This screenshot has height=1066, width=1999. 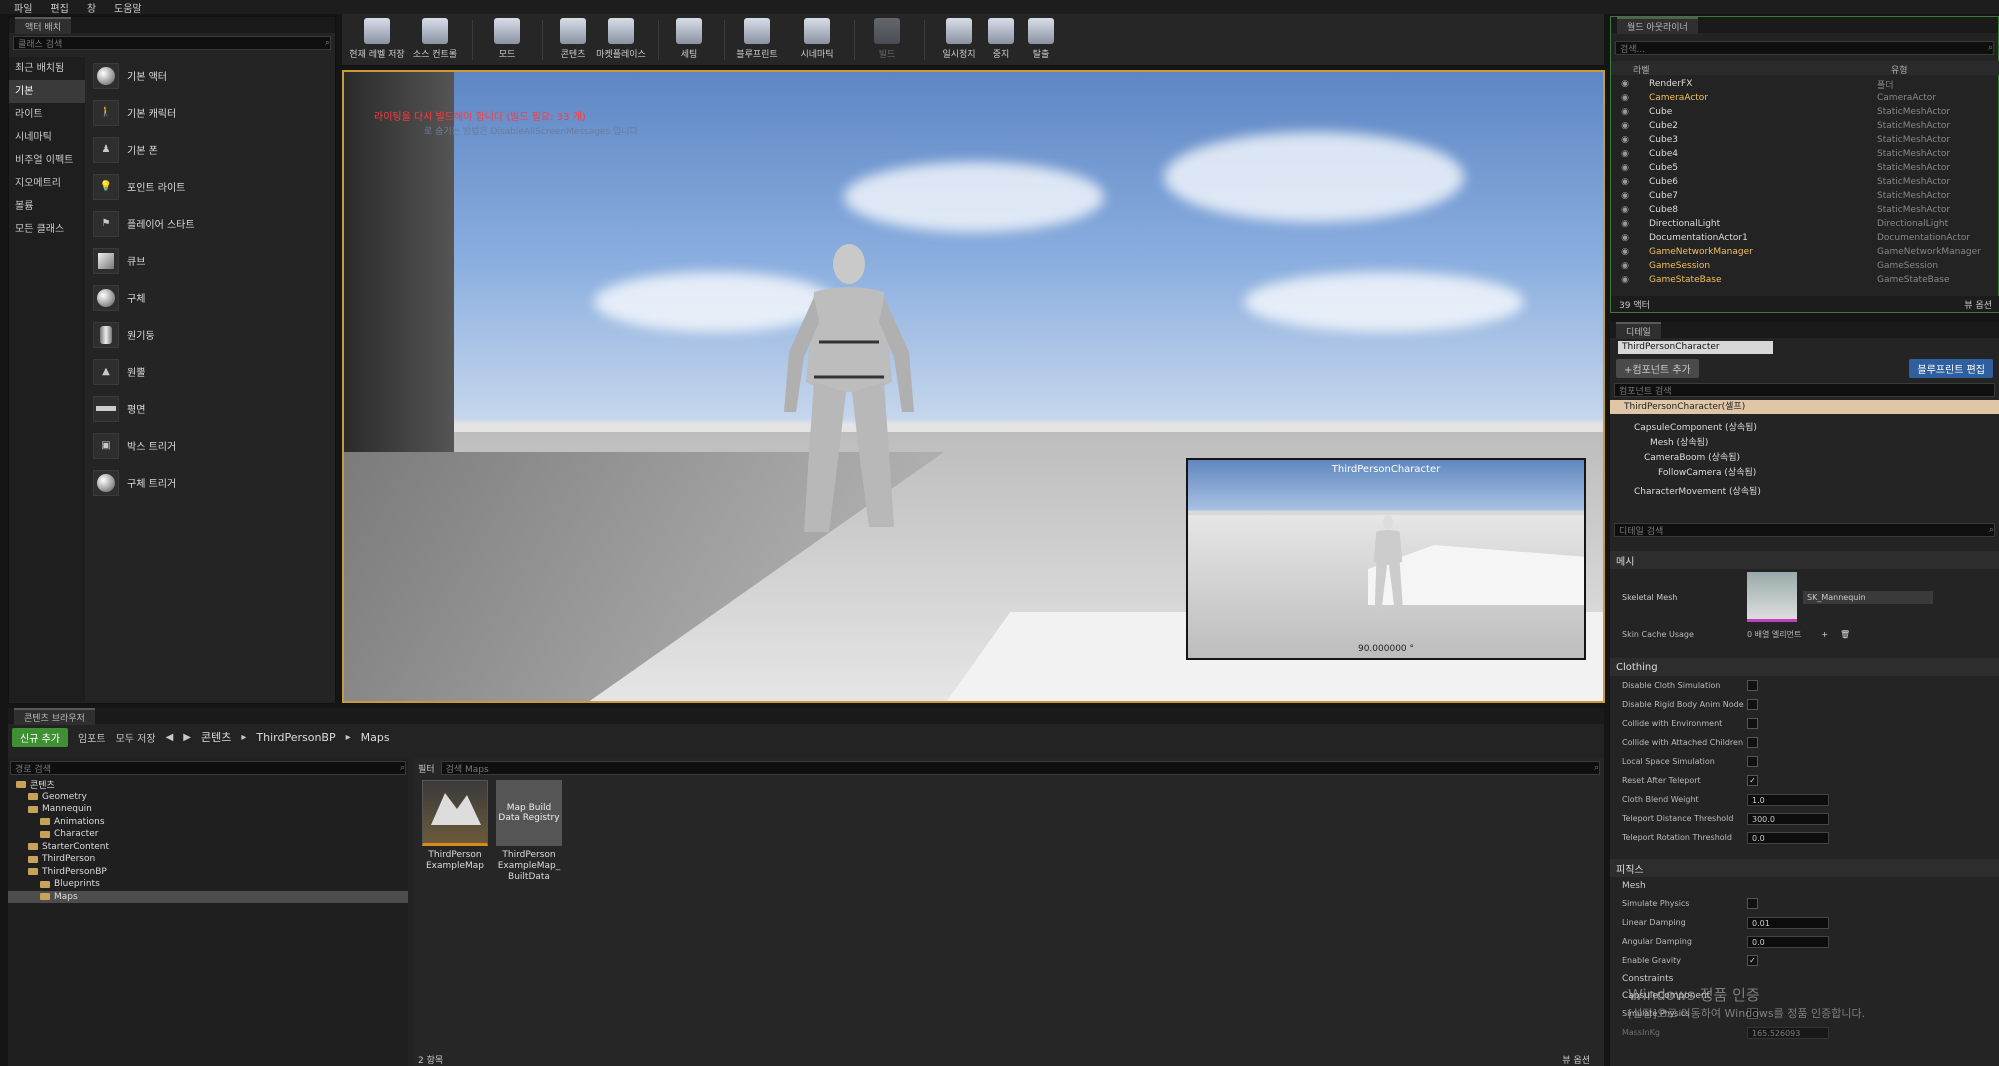 What do you see at coordinates (212, 334) in the screenshot?
I see `place-item: 원기둥` at bounding box center [212, 334].